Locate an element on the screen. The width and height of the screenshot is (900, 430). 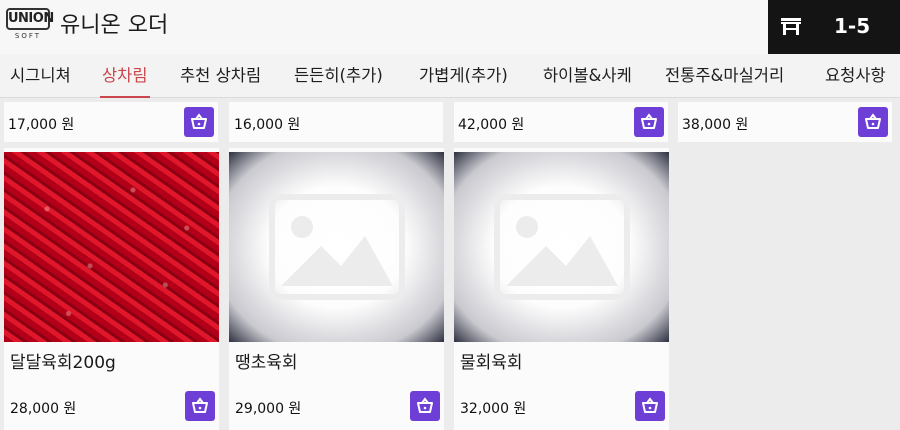
tab-hearty-additional: 든든히(추가) is located at coordinates (338, 76).